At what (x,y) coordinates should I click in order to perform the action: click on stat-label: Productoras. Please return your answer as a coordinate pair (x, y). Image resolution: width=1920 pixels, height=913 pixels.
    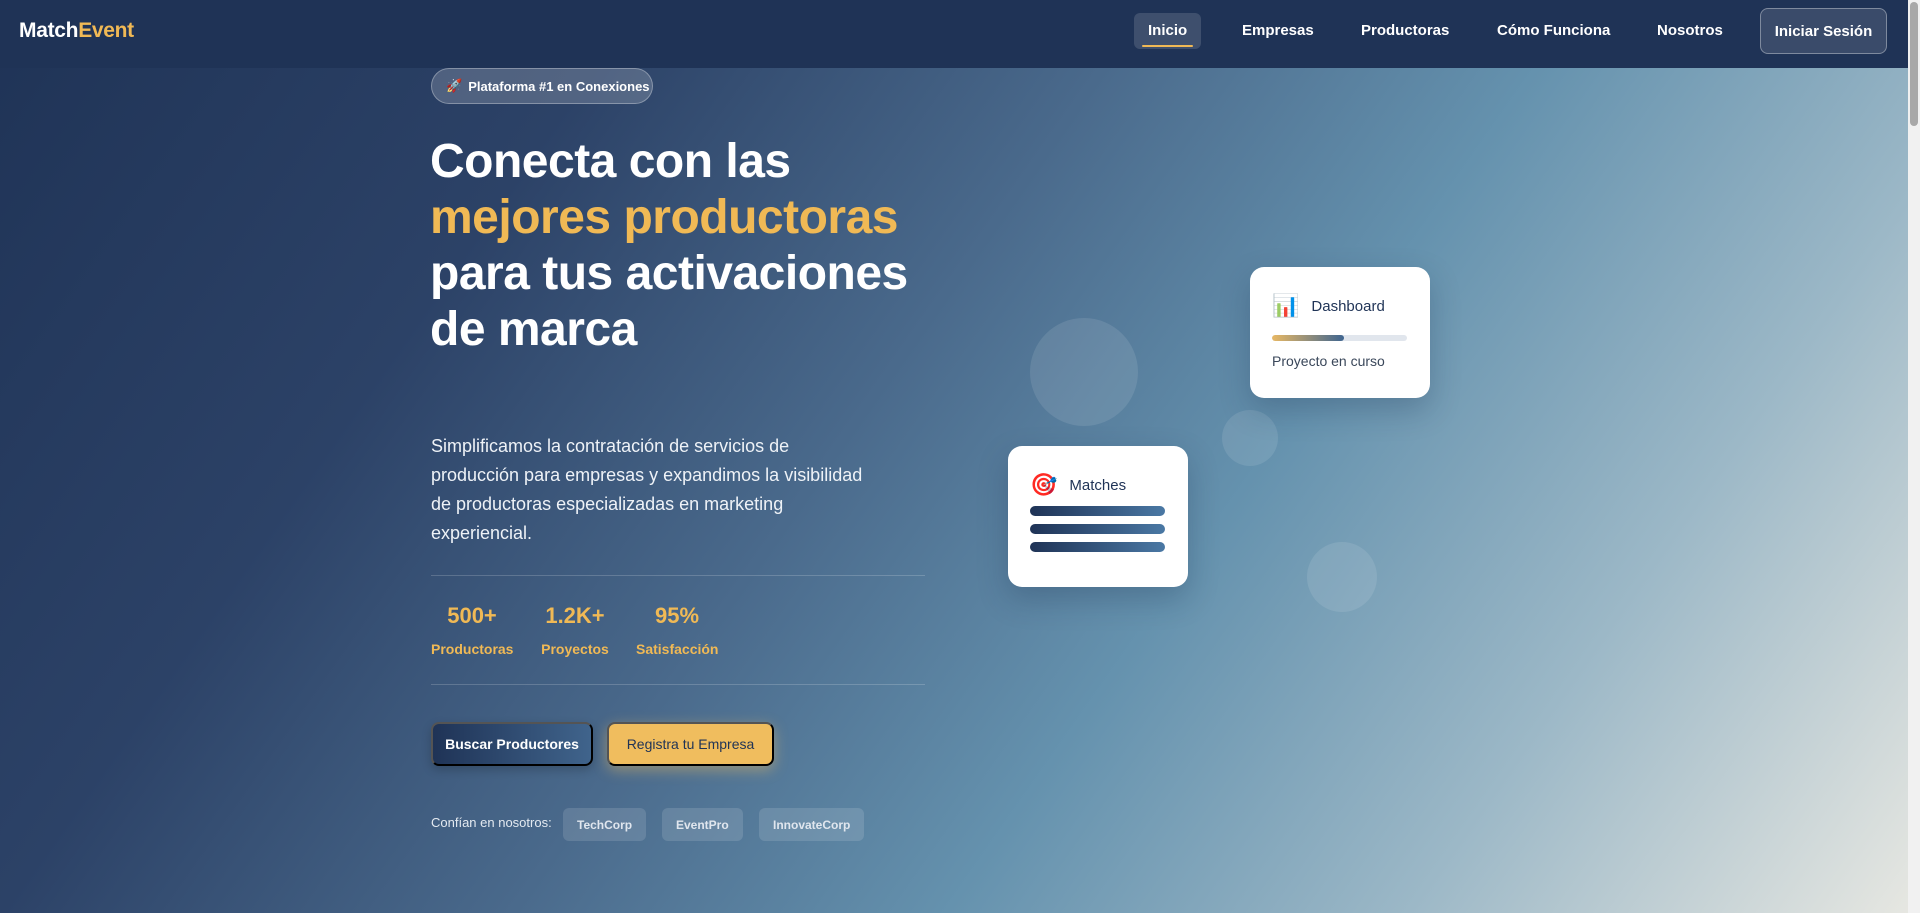
    Looking at the image, I should click on (472, 649).